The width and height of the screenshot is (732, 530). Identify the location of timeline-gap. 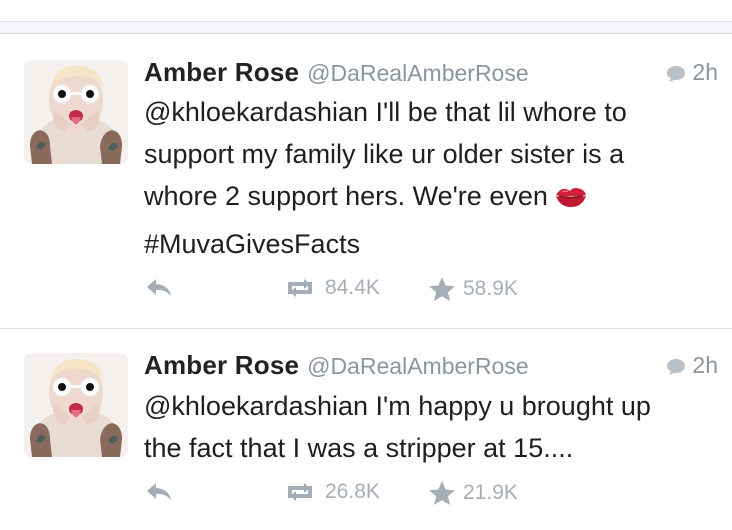
(366, 28).